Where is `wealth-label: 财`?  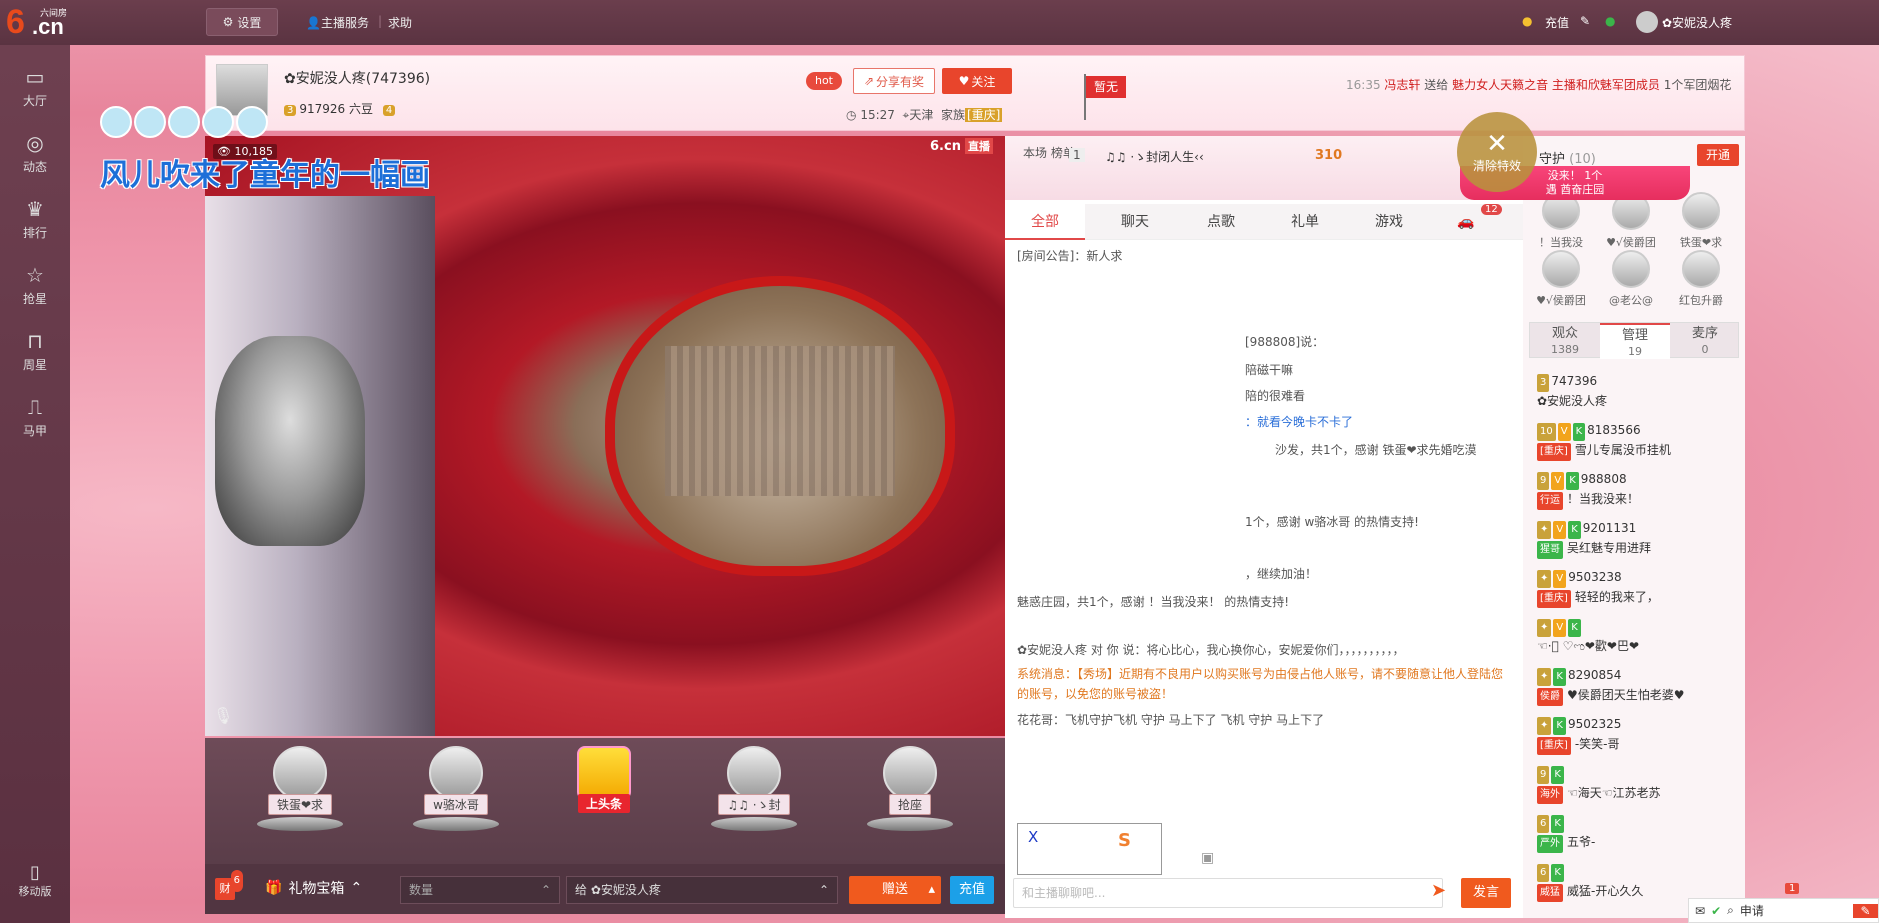
wealth-label: 财 is located at coordinates (225, 888).